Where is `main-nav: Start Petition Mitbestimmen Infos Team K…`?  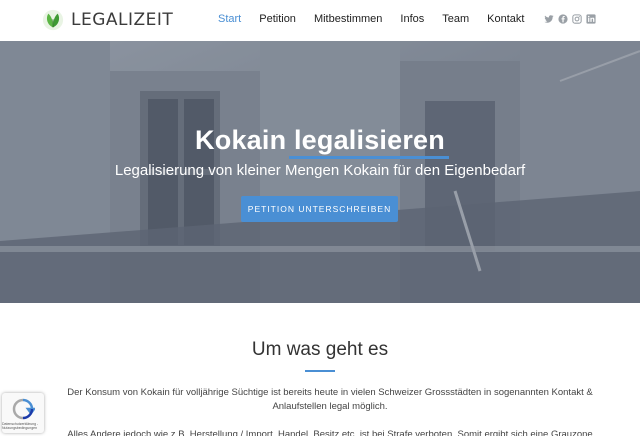 main-nav: Start Petition Mitbestimmen Infos Team K… is located at coordinates (380, 19).